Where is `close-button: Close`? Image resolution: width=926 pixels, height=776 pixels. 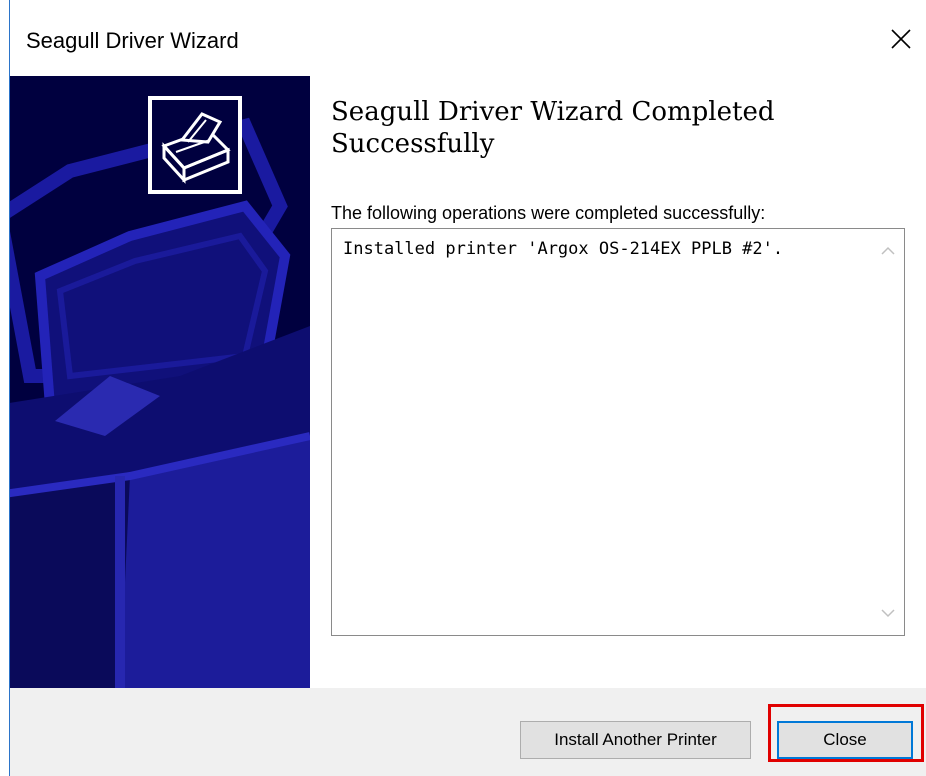
close-button: Close is located at coordinates (845, 740).